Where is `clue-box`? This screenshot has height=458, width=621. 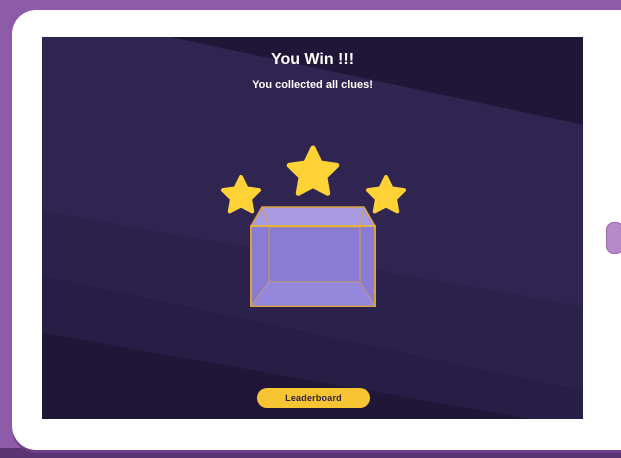
clue-box is located at coordinates (313, 256).